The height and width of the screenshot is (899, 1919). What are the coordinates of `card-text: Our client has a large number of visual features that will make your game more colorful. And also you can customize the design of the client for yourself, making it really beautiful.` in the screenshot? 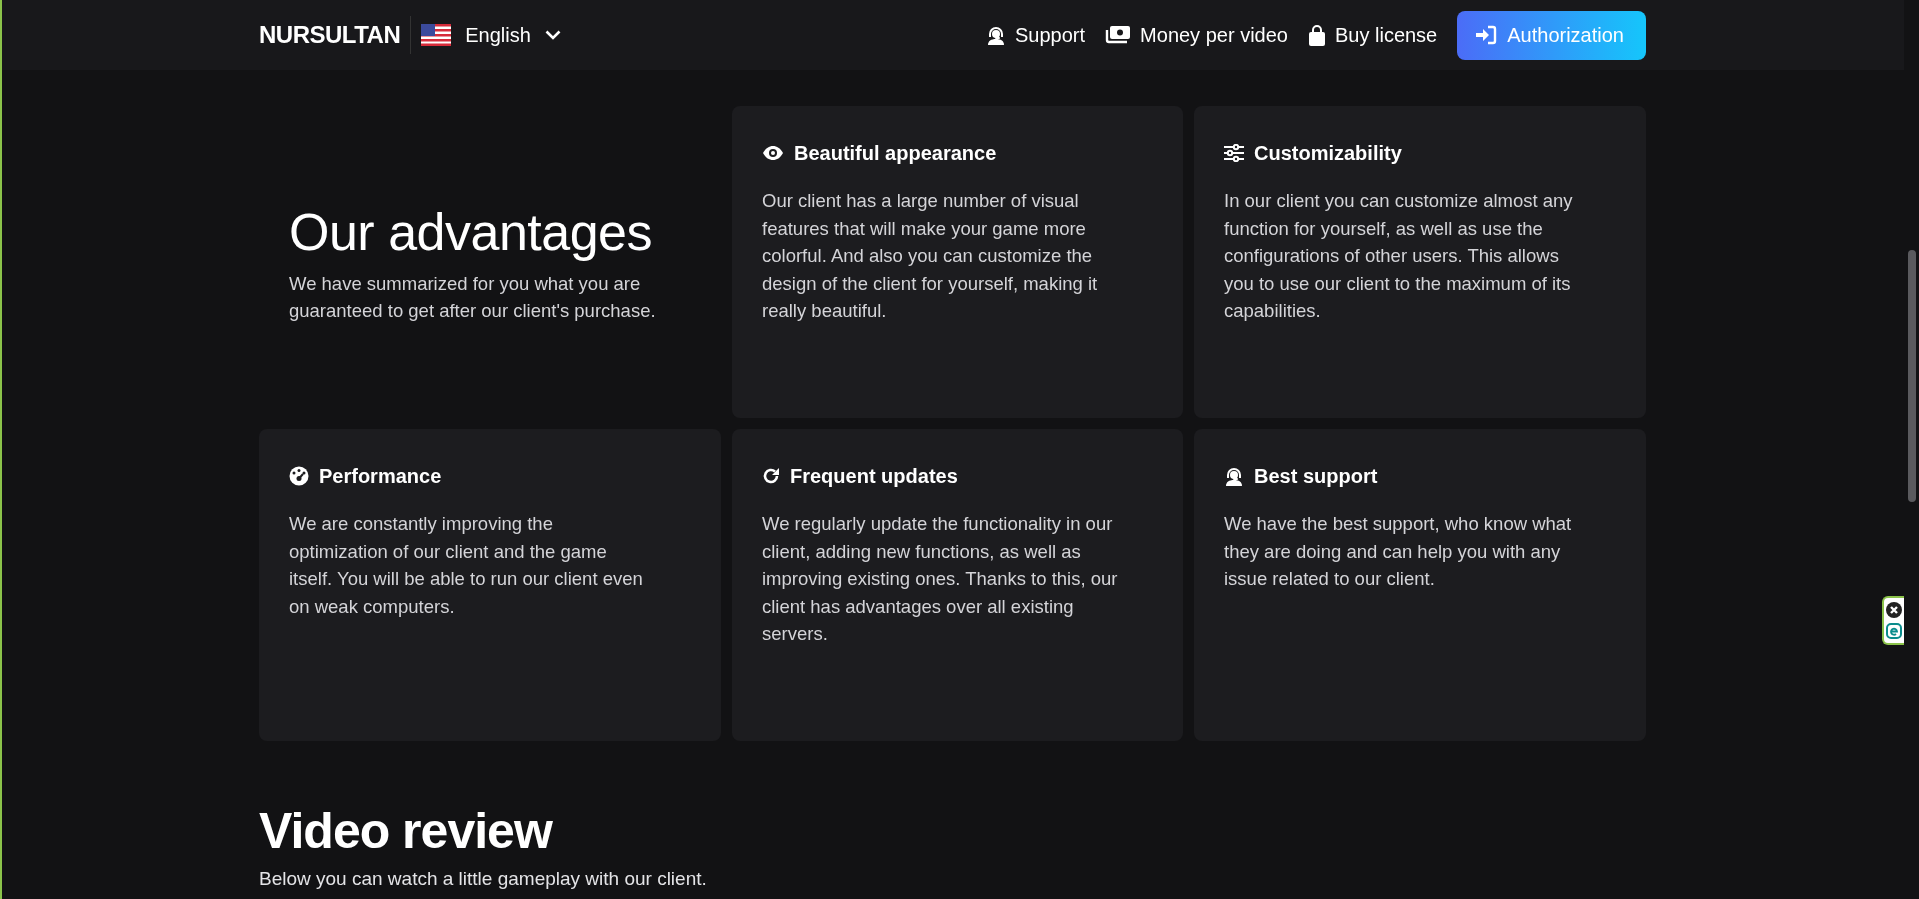 It's located at (930, 256).